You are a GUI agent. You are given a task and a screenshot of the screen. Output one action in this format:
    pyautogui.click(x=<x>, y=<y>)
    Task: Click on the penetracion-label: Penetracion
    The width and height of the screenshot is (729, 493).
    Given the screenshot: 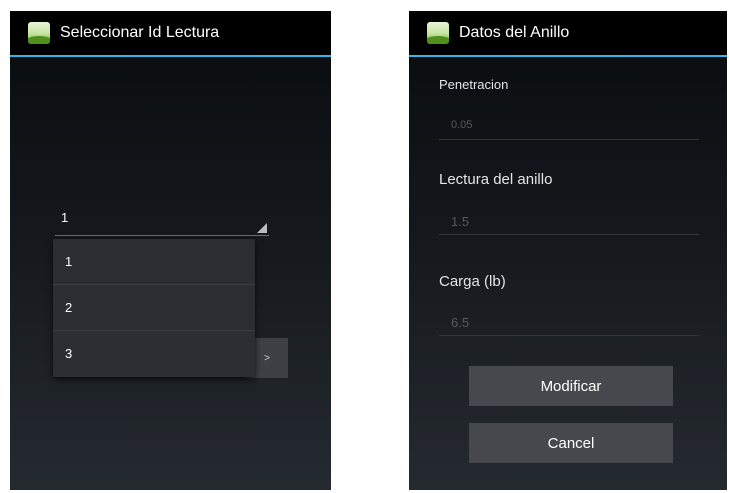 What is the action you would take?
    pyautogui.click(x=474, y=84)
    